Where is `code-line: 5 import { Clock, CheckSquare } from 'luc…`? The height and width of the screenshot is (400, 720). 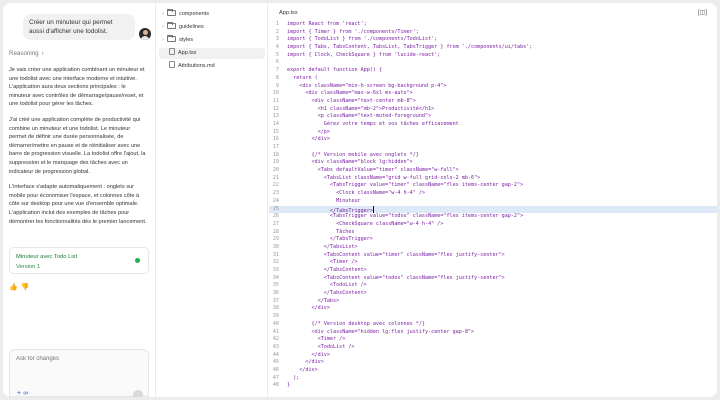
code-line: 5 import { Clock, CheckSquare } from 'luc… is located at coordinates (493, 56).